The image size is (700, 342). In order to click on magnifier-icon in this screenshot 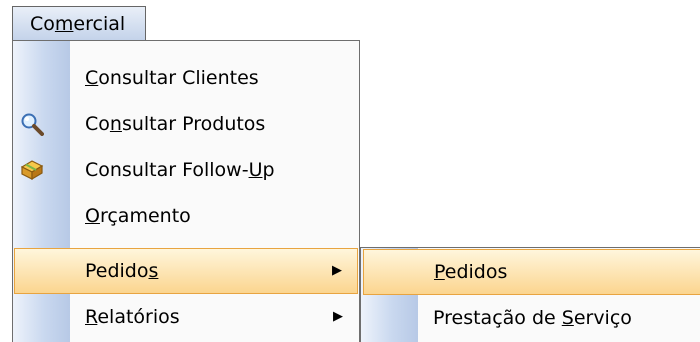, I will do `click(32, 124)`.